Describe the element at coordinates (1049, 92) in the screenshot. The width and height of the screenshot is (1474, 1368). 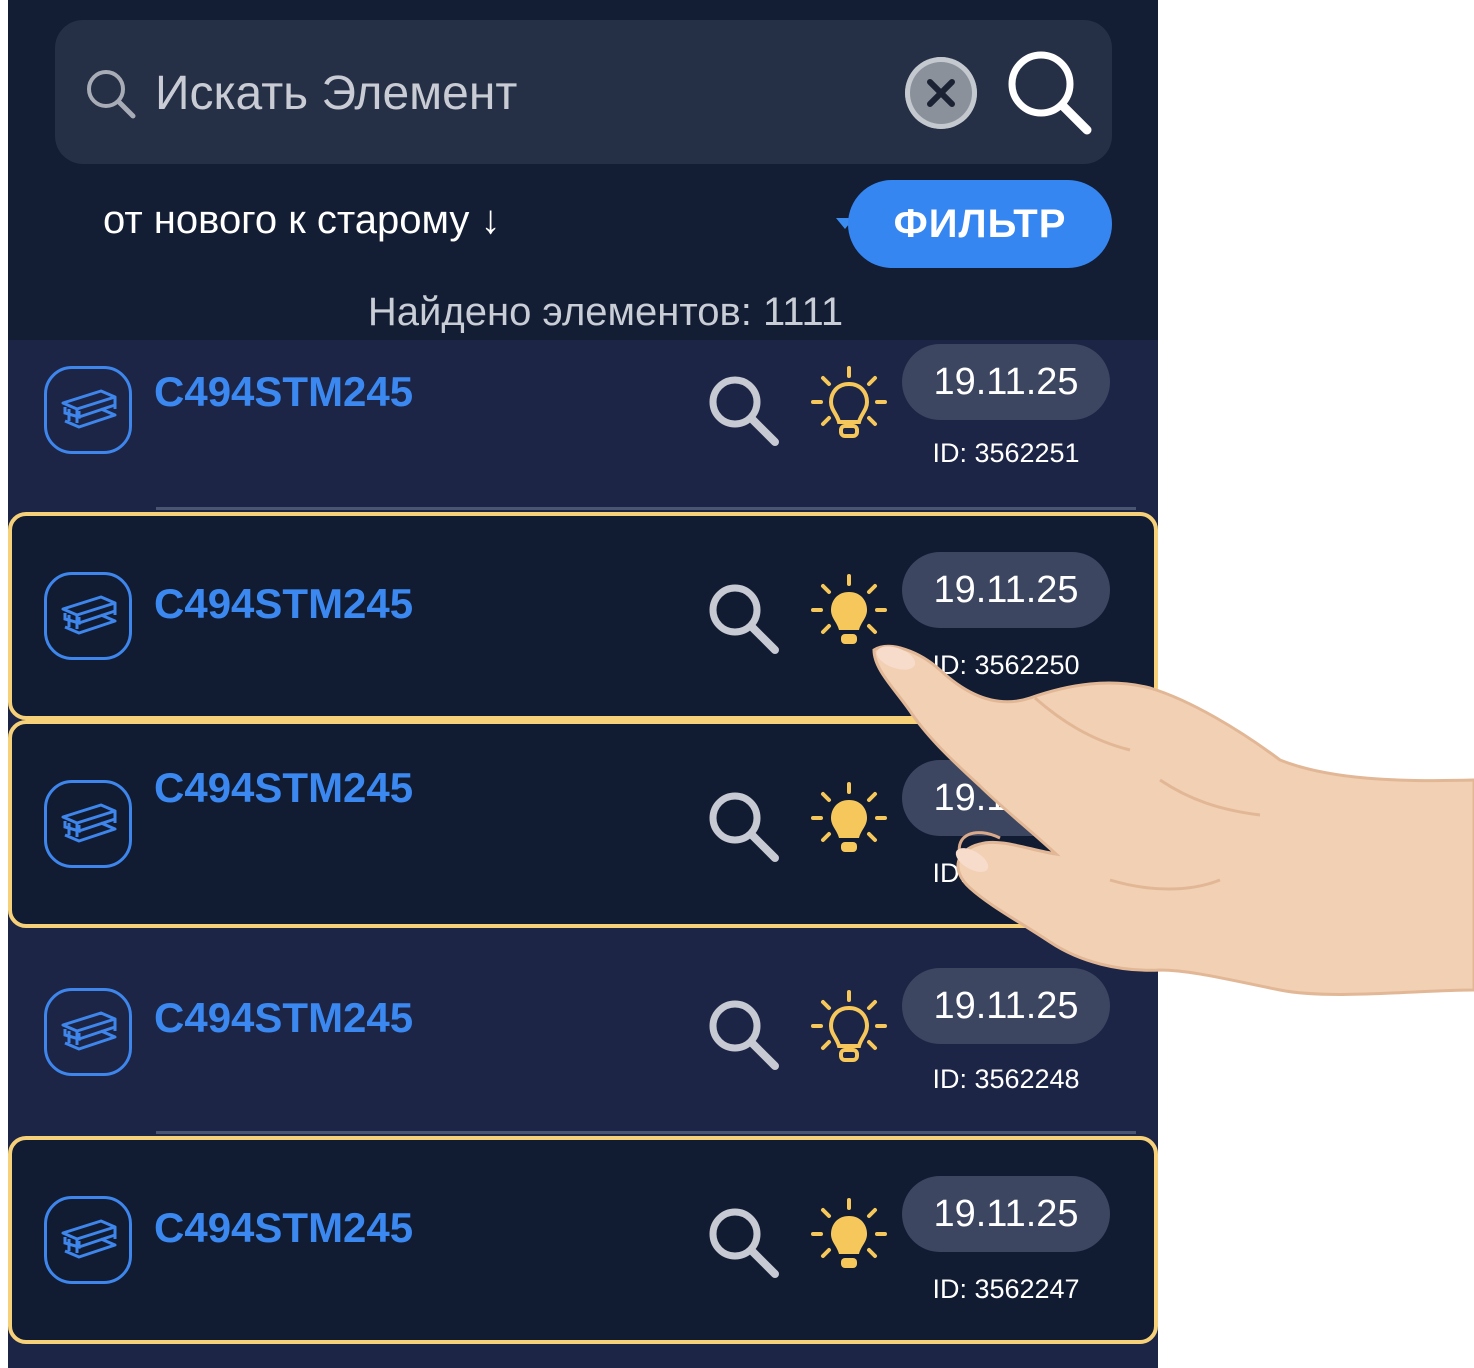
I see `search-submit-icon` at that location.